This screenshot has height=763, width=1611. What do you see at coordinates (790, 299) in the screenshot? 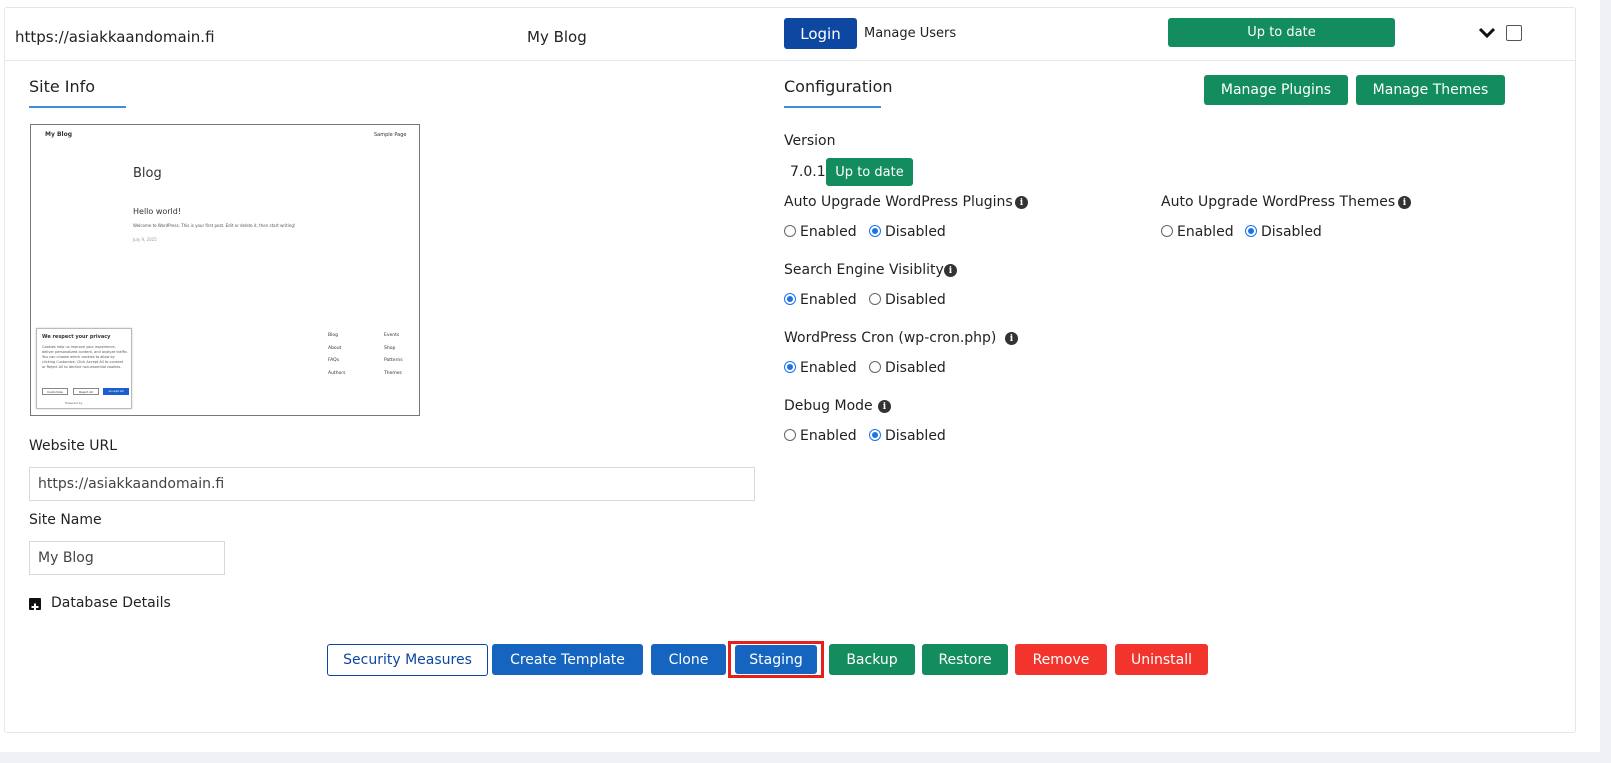
I see `search-engine-enabled-radio` at bounding box center [790, 299].